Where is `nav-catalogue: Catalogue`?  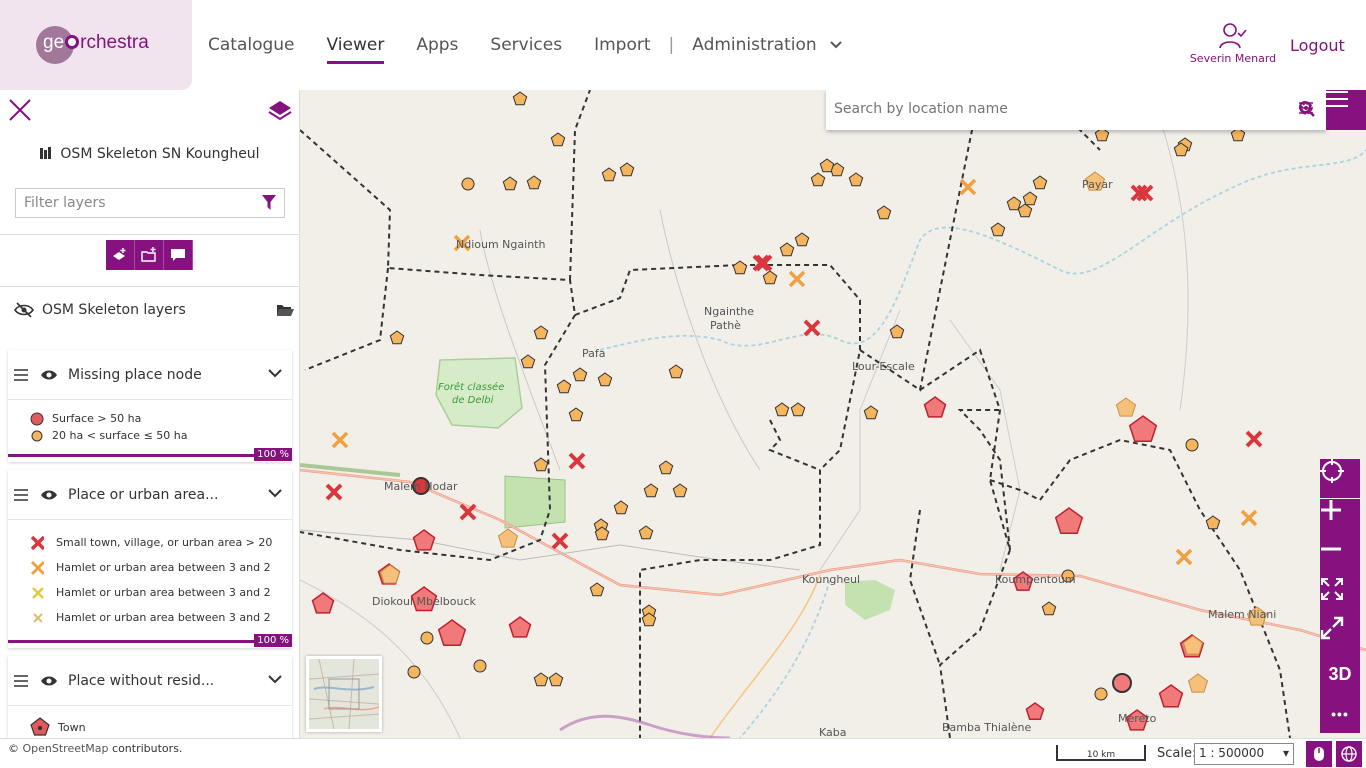
nav-catalogue: Catalogue is located at coordinates (251, 45).